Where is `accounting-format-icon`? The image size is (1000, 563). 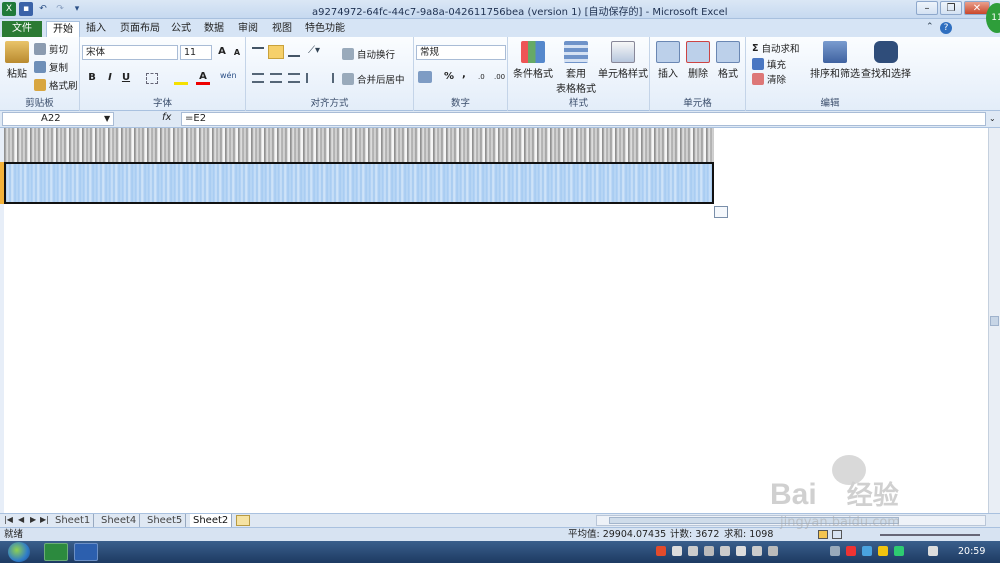 accounting-format-icon is located at coordinates (425, 77).